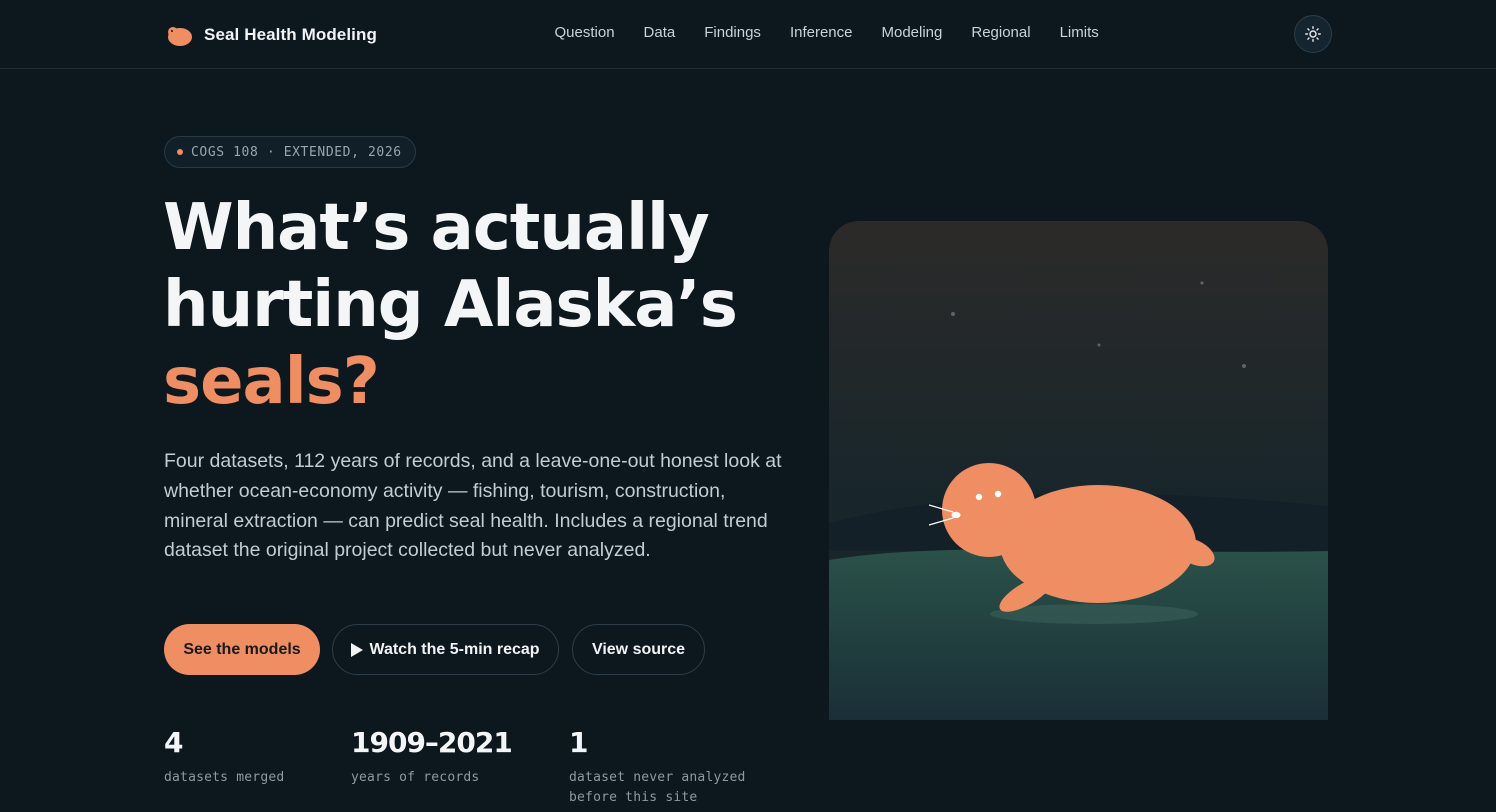 The width and height of the screenshot is (1496, 812). What do you see at coordinates (584, 32) in the screenshot?
I see `nav-link-question: Question` at bounding box center [584, 32].